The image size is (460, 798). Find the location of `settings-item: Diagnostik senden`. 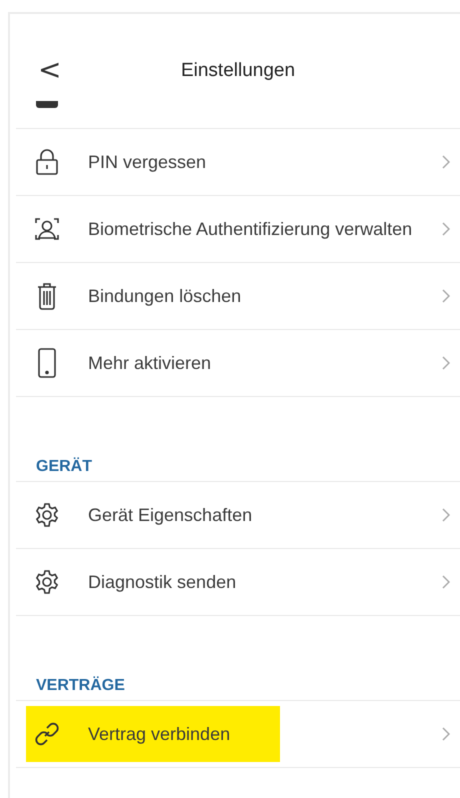

settings-item: Diagnostik senden is located at coordinates (238, 582).